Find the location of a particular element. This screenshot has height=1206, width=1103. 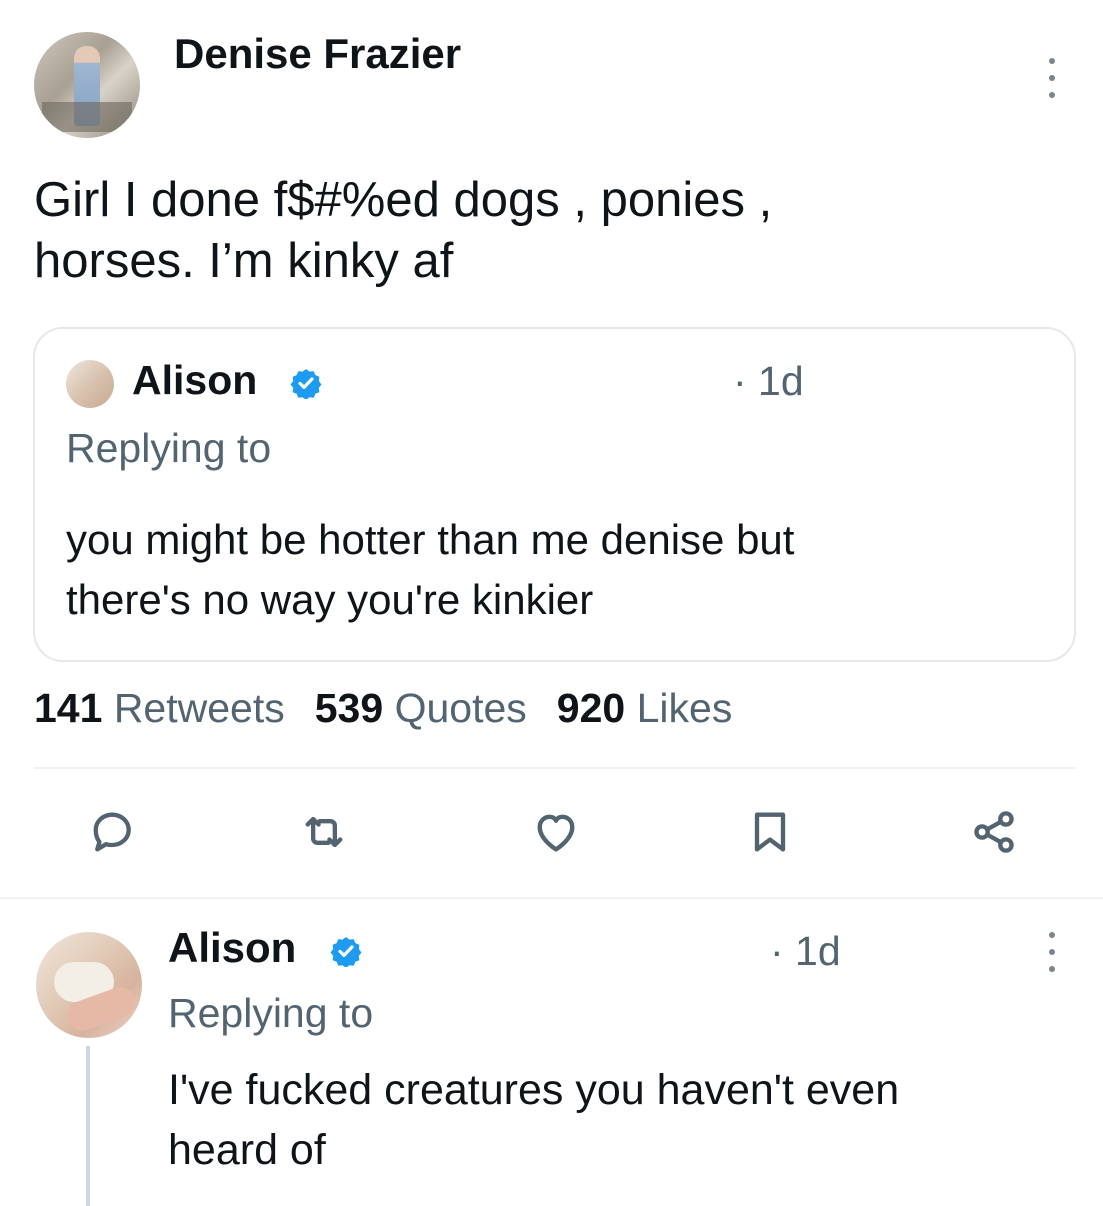

tweet-text-line: Girl I done f$#%ed dogs , ponies , is located at coordinates (403, 200).